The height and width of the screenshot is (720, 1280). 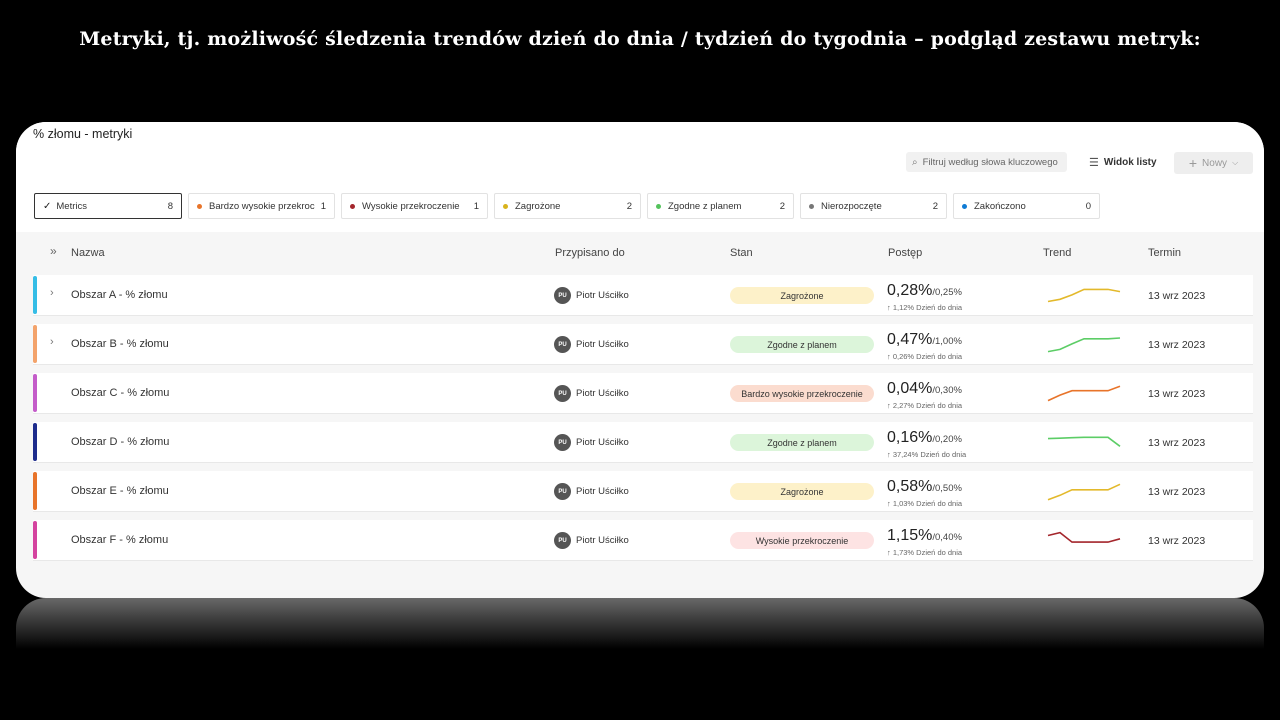 What do you see at coordinates (925, 307) in the screenshot?
I see `progress-change: ↑ 1,12% Dzień do dnia` at bounding box center [925, 307].